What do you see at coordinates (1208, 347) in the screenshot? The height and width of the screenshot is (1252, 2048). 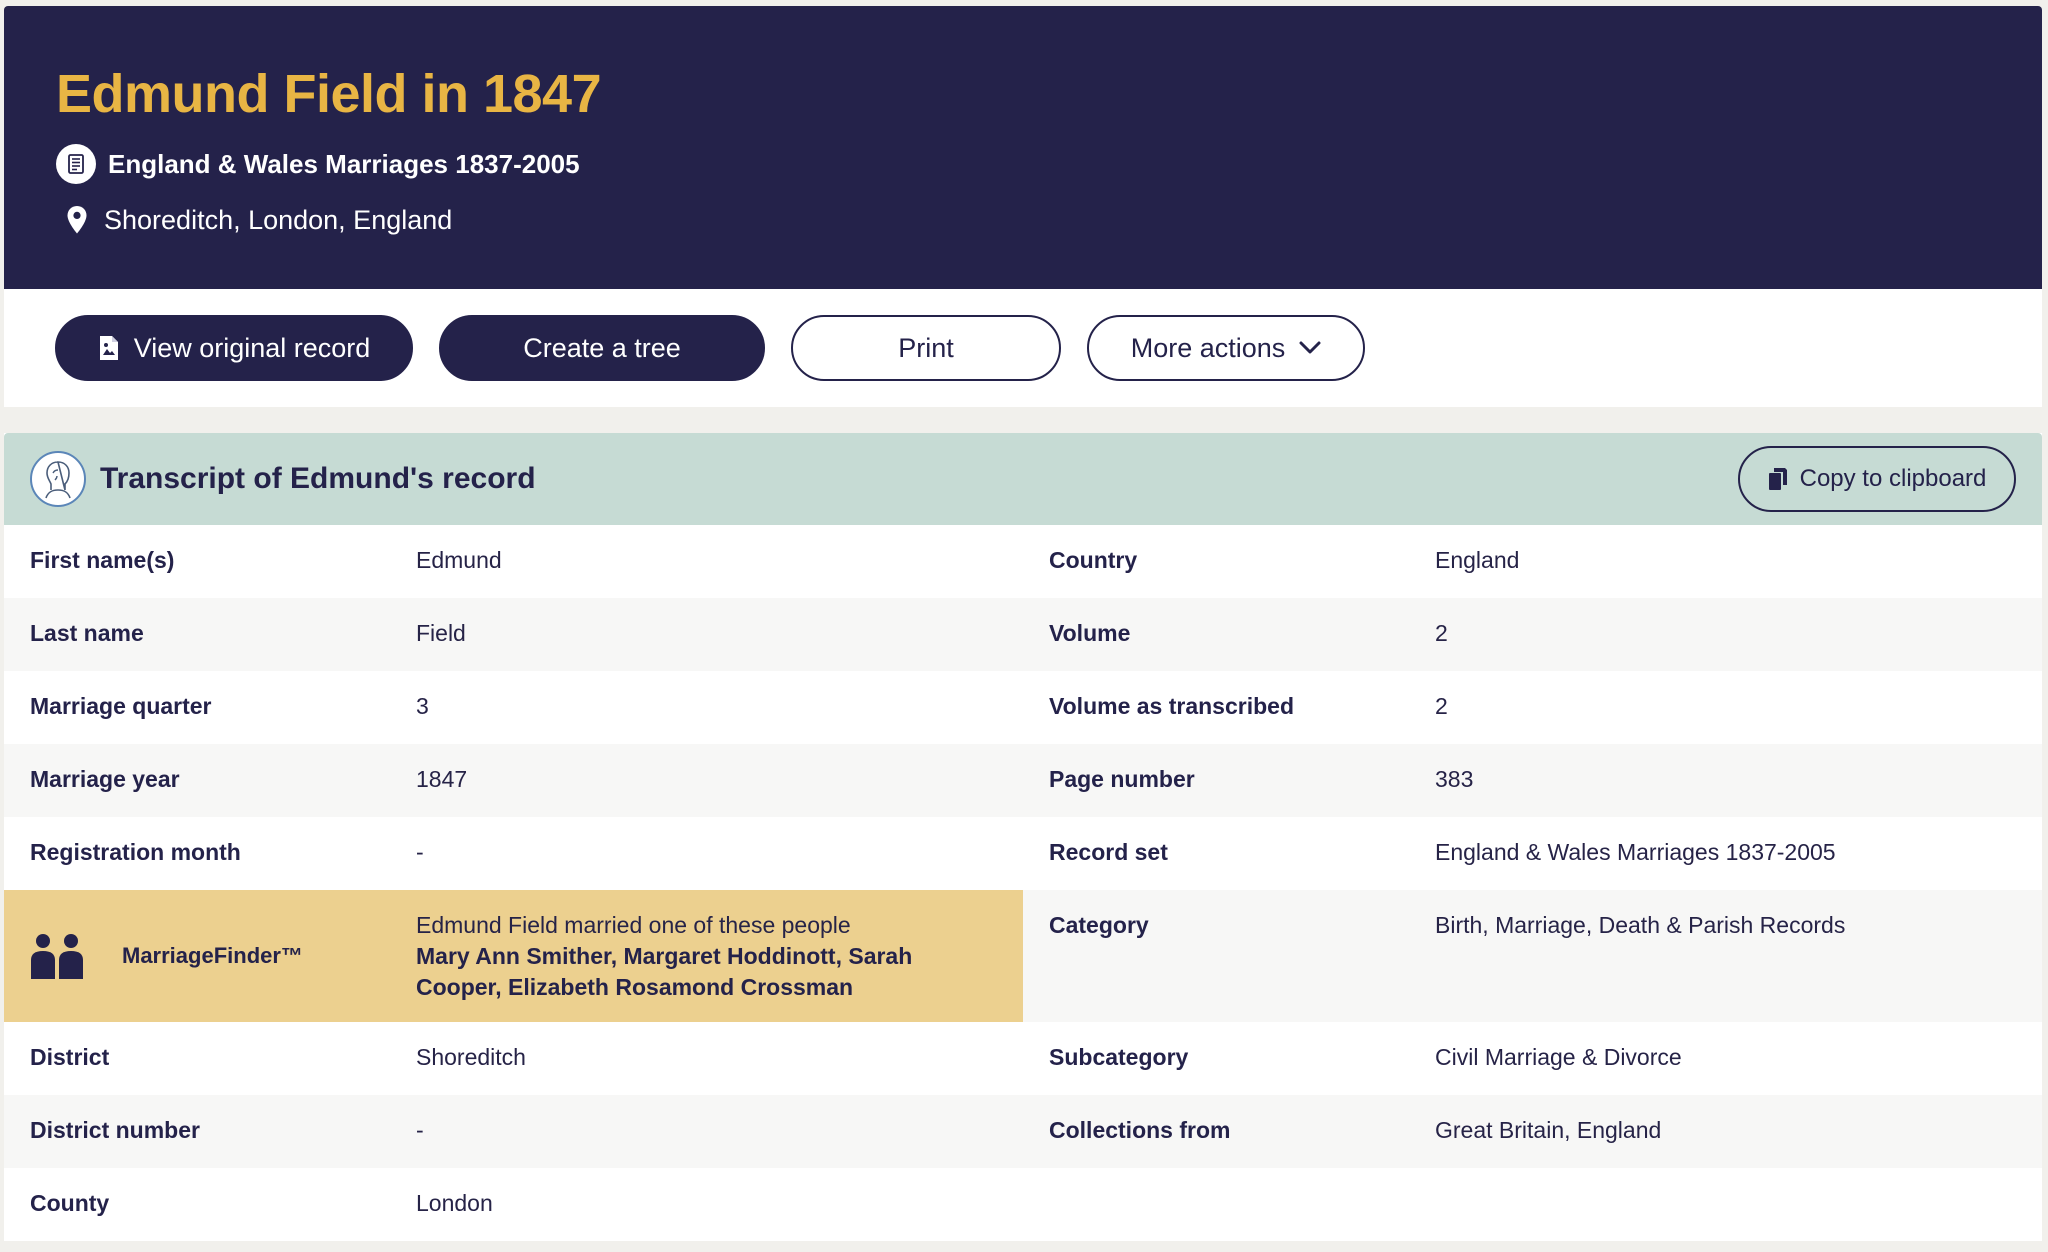 I see `more-actions-label: More actions` at bounding box center [1208, 347].